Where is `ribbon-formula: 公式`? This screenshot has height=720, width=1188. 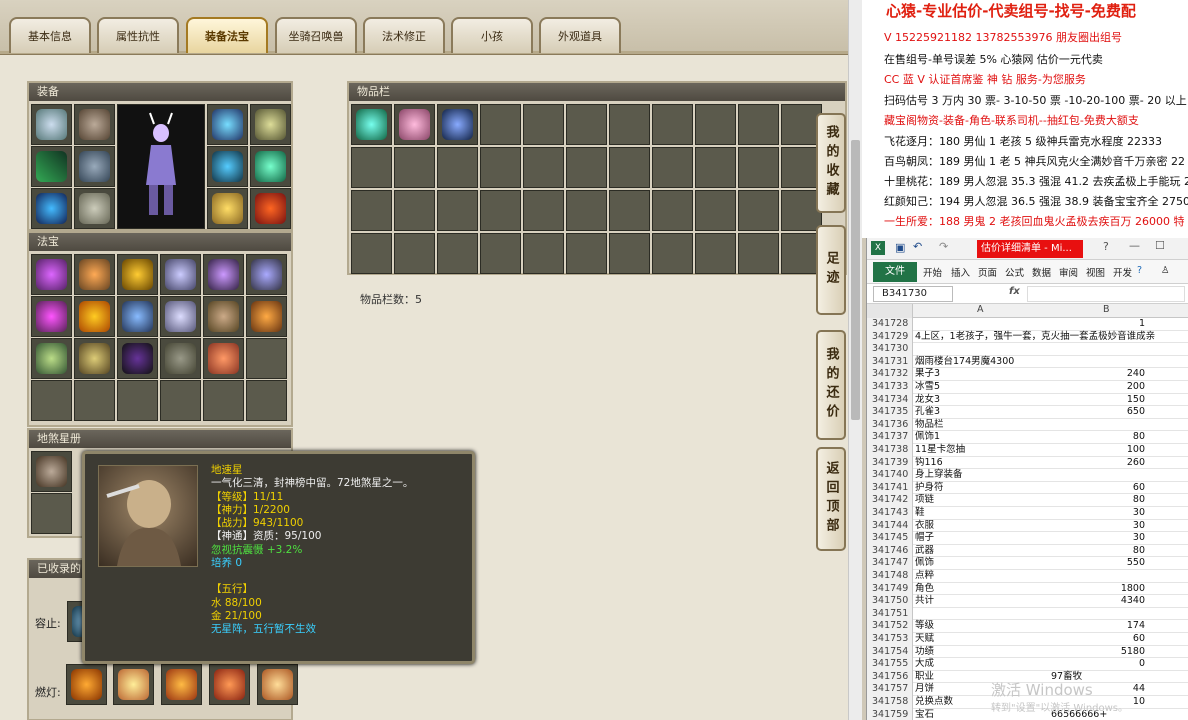 ribbon-formula: 公式 is located at coordinates (1014, 272).